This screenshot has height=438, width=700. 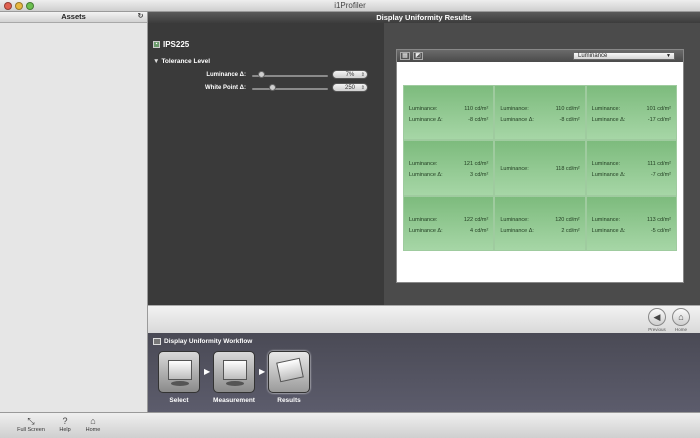 I want to click on grid-cell-middle-right: Luminance: 111 cd/m² Luminance Δ: -7 cd/m², so click(x=631, y=168).